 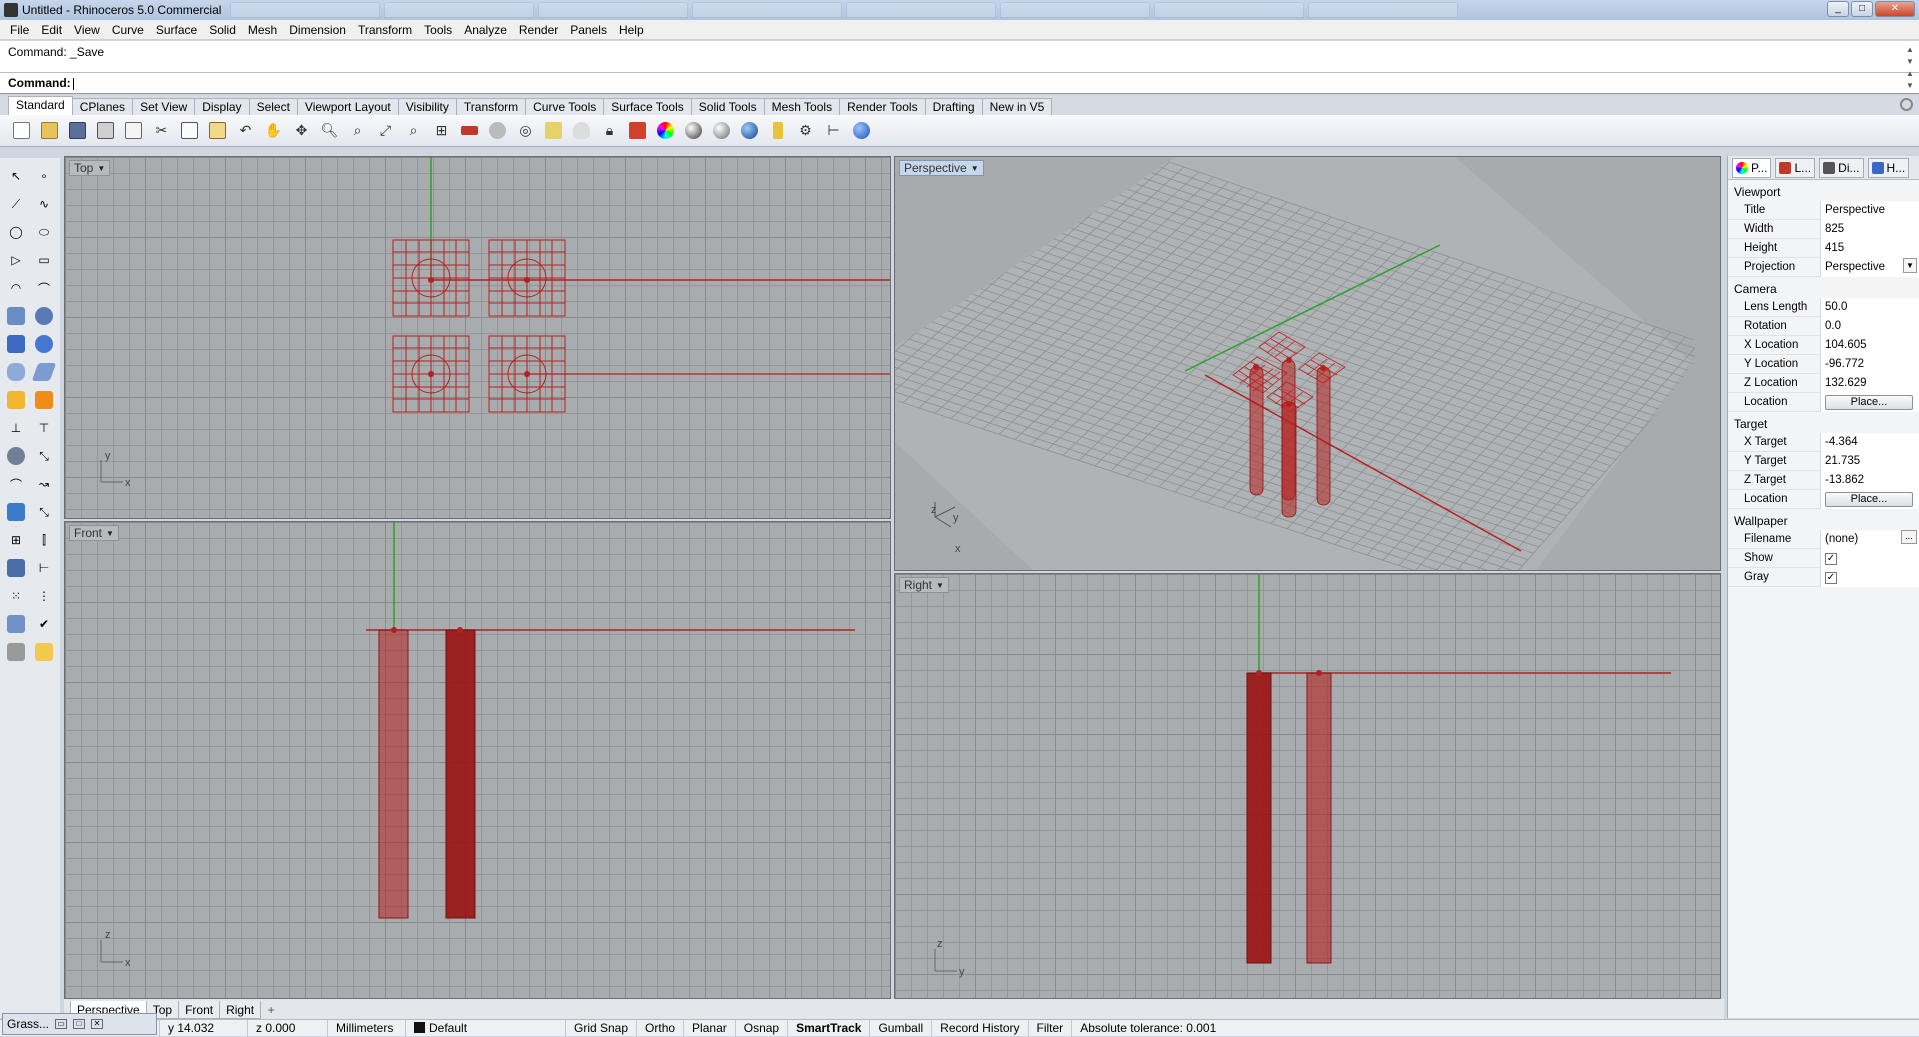 I want to click on circle-icon: ◎, so click(x=525, y=130).